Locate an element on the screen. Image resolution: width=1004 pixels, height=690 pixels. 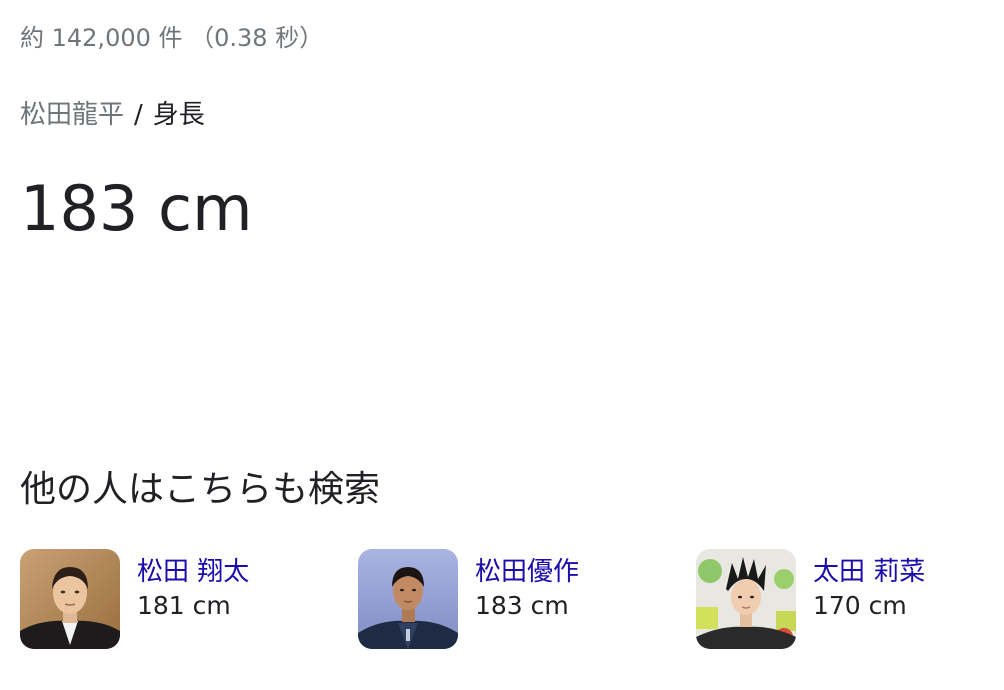
person-card: 松田優作 183 cm is located at coordinates (518, 599).